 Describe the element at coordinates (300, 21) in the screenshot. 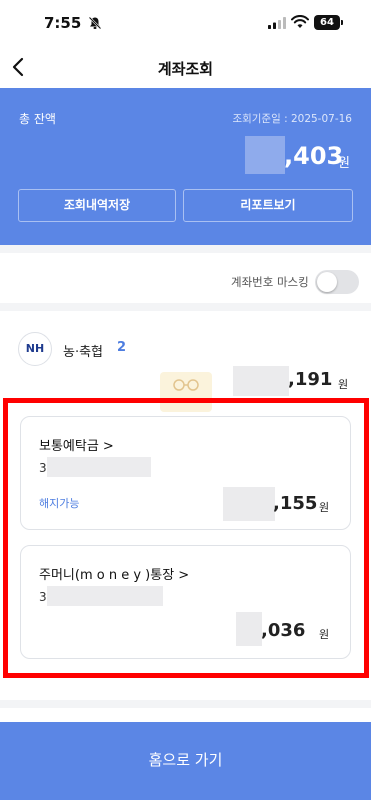

I see `wifi-icon` at that location.